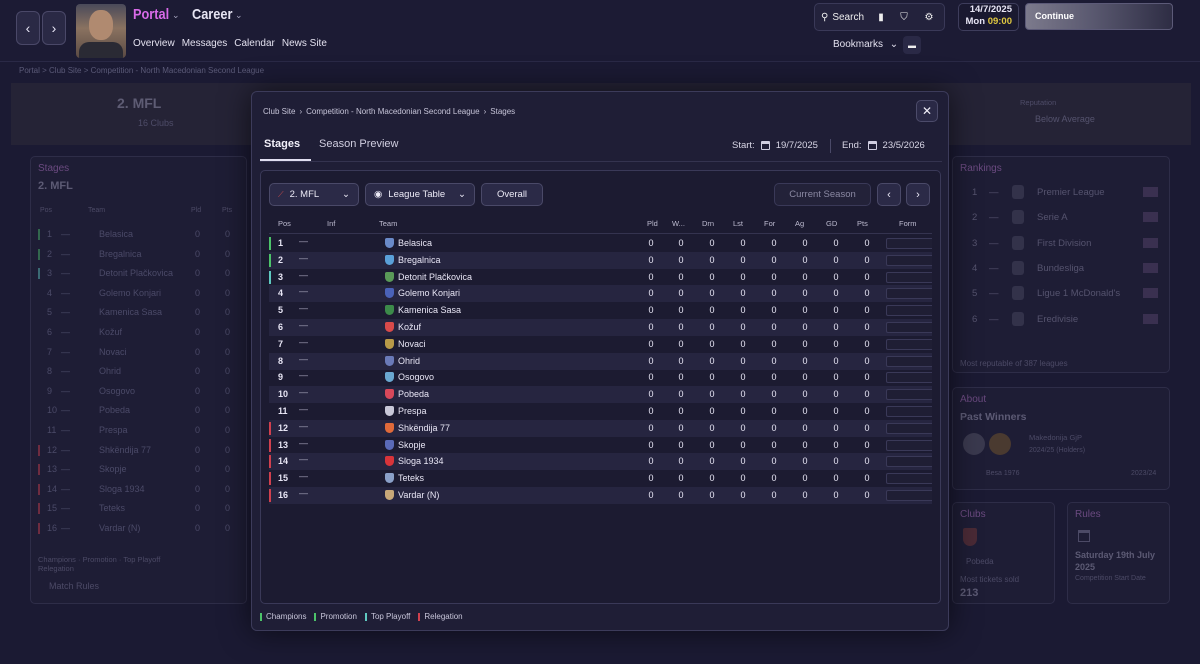 The image size is (1200, 664). I want to click on team-name: Ohrid, so click(409, 361).